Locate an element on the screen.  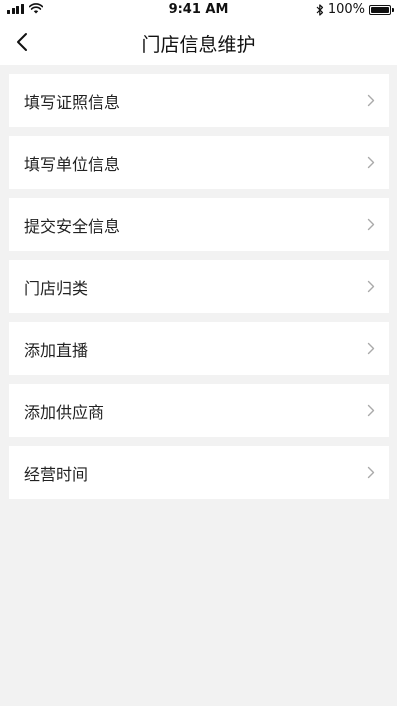
page-title: 门店信息维护 is located at coordinates (198, 45).